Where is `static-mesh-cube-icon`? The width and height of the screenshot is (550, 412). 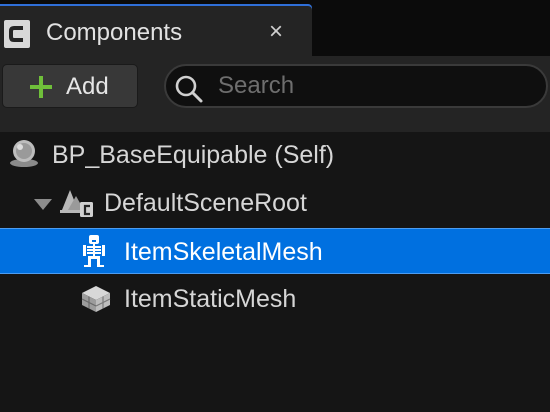 static-mesh-cube-icon is located at coordinates (96, 301).